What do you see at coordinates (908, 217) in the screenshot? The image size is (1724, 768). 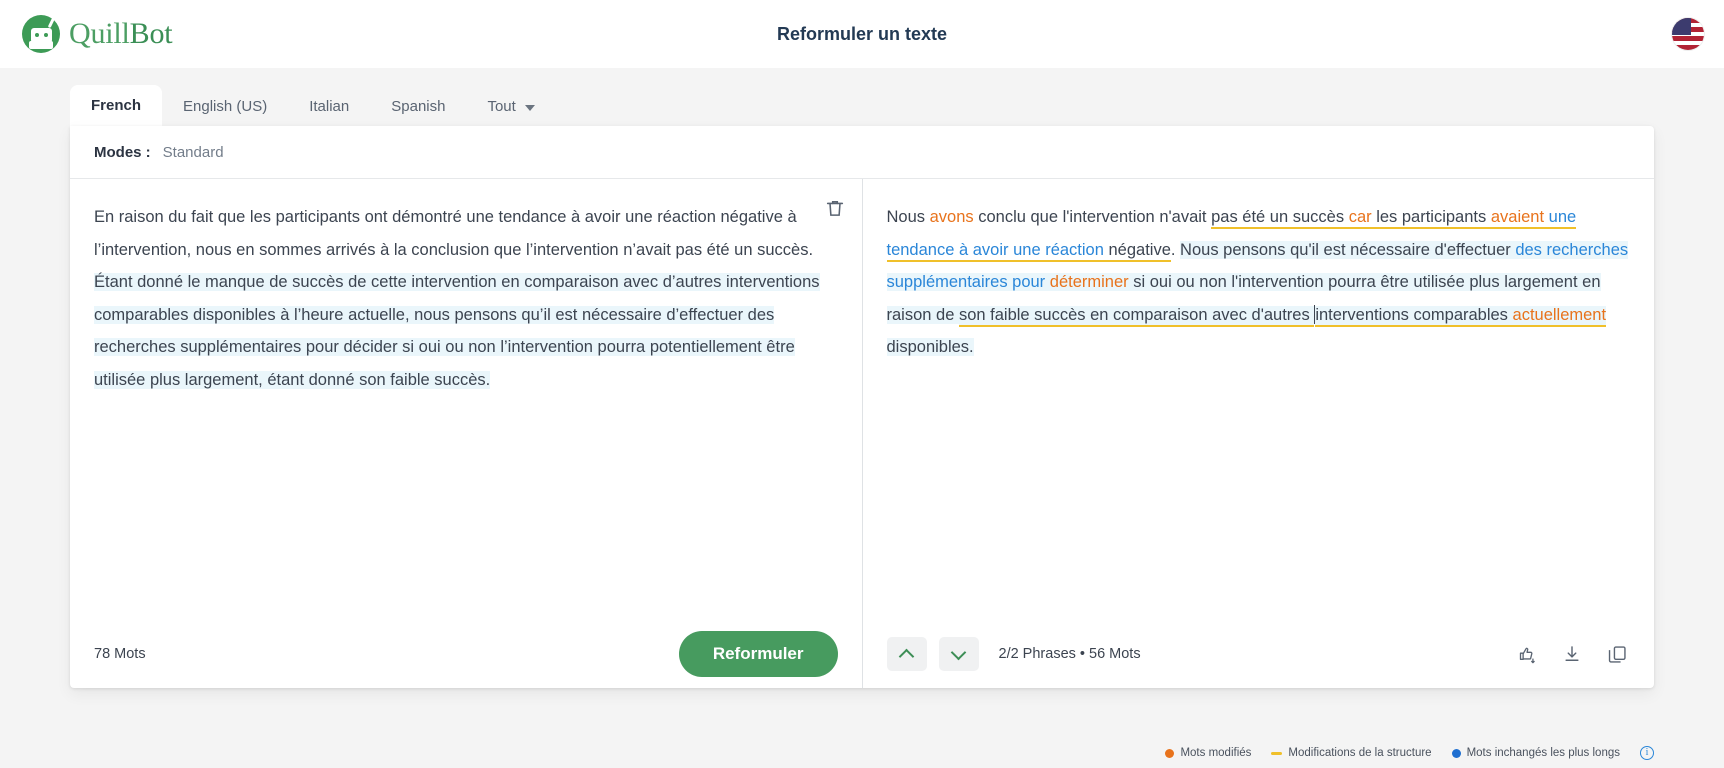 I see `output-segment-0: Nous` at bounding box center [908, 217].